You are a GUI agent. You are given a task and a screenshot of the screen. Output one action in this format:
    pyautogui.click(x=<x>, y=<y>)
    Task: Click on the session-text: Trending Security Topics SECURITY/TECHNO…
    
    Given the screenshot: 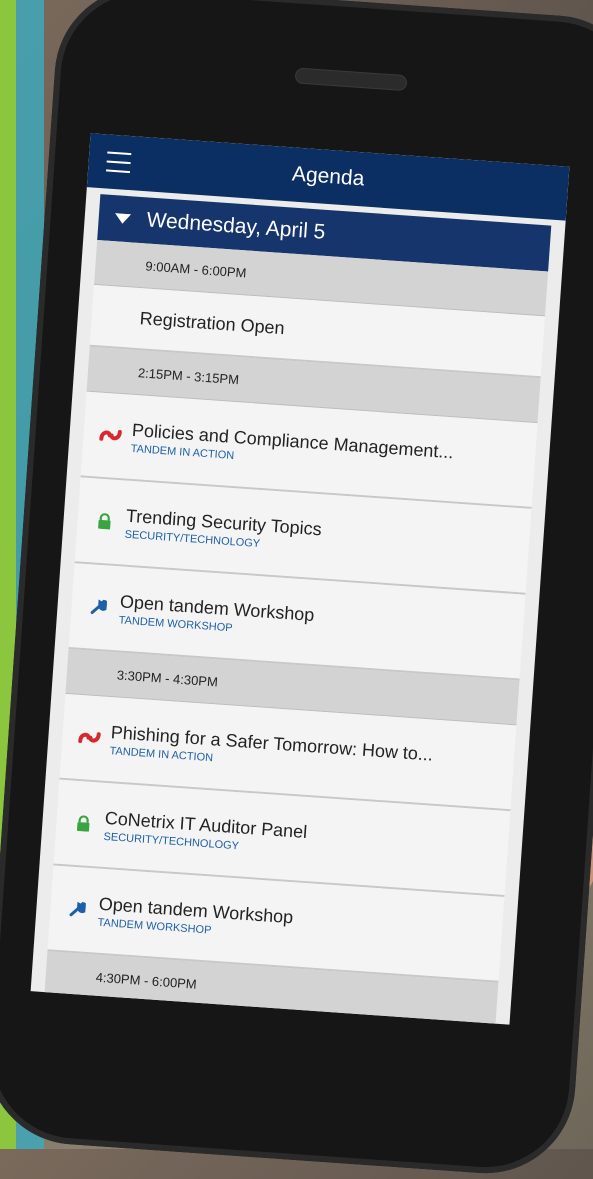 What is the action you would take?
    pyautogui.click(x=223, y=529)
    